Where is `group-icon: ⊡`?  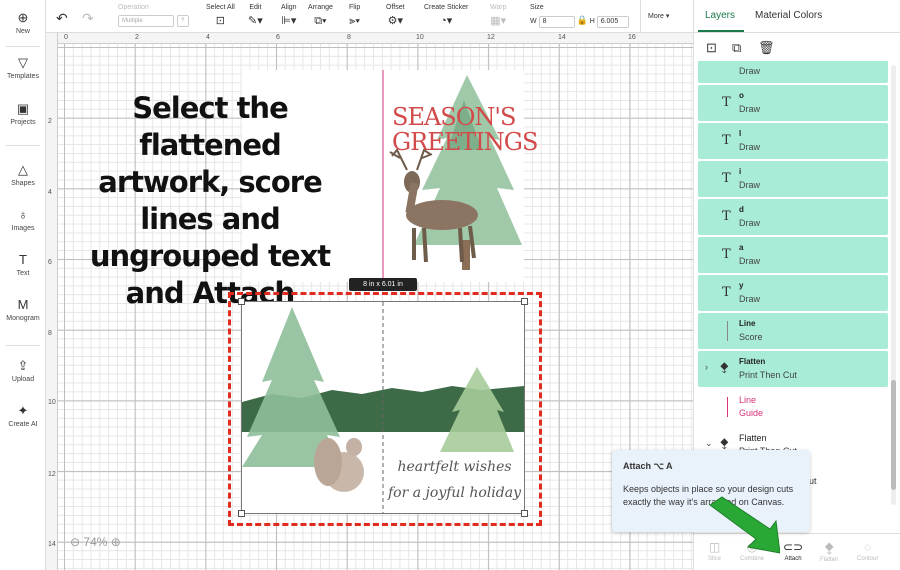
group-icon: ⊡ is located at coordinates (711, 48).